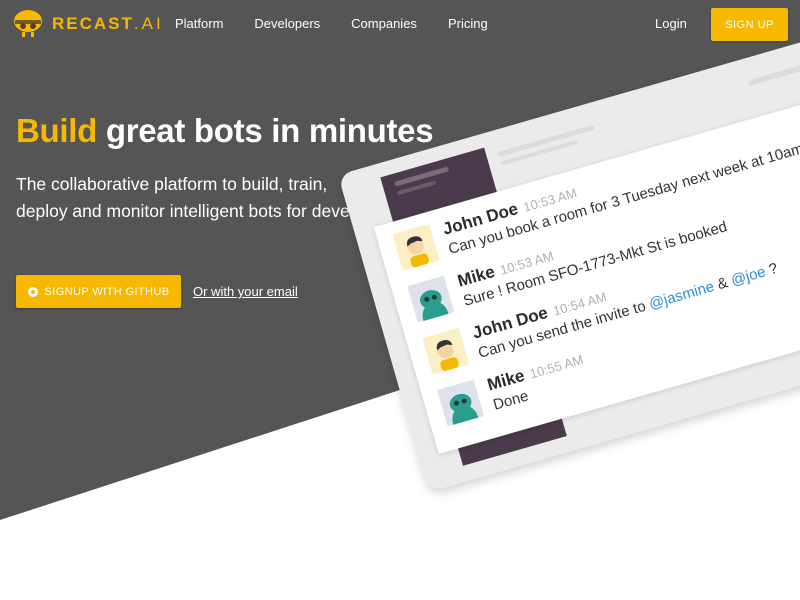  What do you see at coordinates (671, 23) in the screenshot?
I see `login-link: Login` at bounding box center [671, 23].